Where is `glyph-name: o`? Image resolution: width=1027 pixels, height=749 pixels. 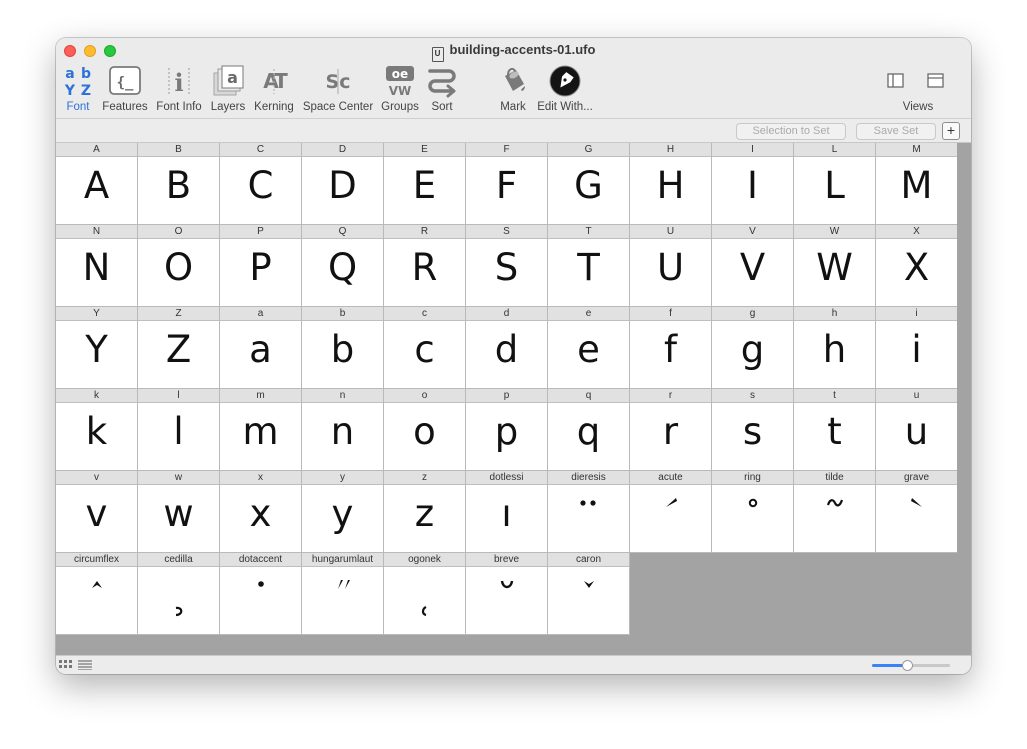
glyph-name: o is located at coordinates (424, 396).